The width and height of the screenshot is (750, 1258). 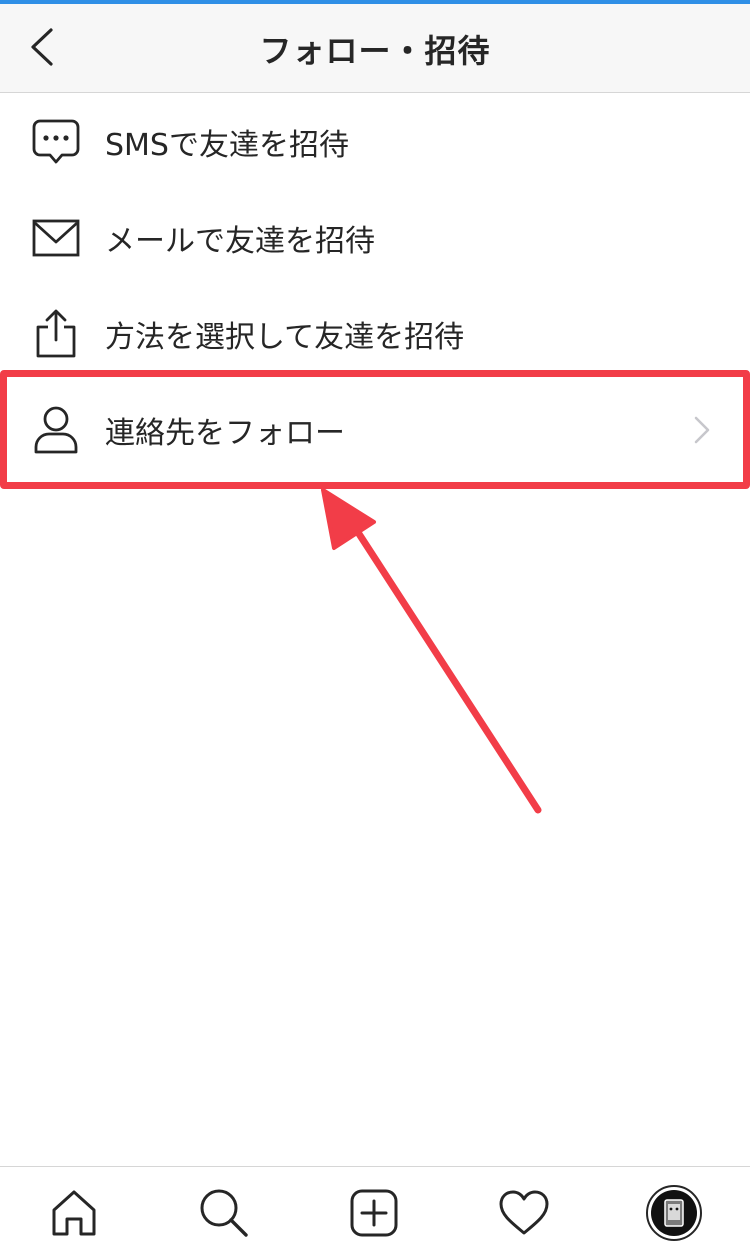 I want to click on tab-profile, so click(x=674, y=1213).